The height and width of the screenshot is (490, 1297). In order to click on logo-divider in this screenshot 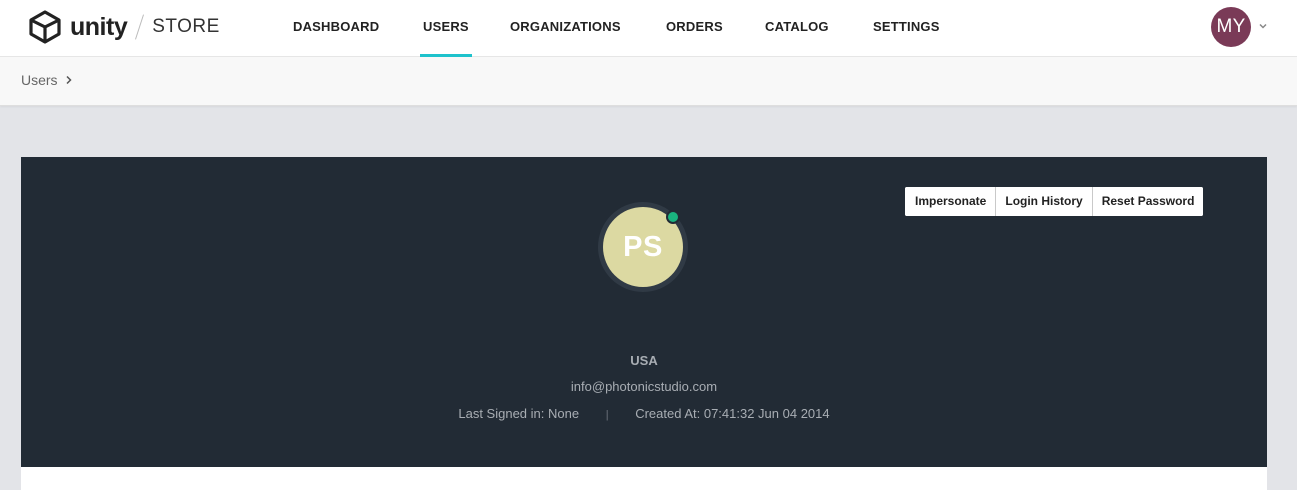, I will do `click(140, 27)`.